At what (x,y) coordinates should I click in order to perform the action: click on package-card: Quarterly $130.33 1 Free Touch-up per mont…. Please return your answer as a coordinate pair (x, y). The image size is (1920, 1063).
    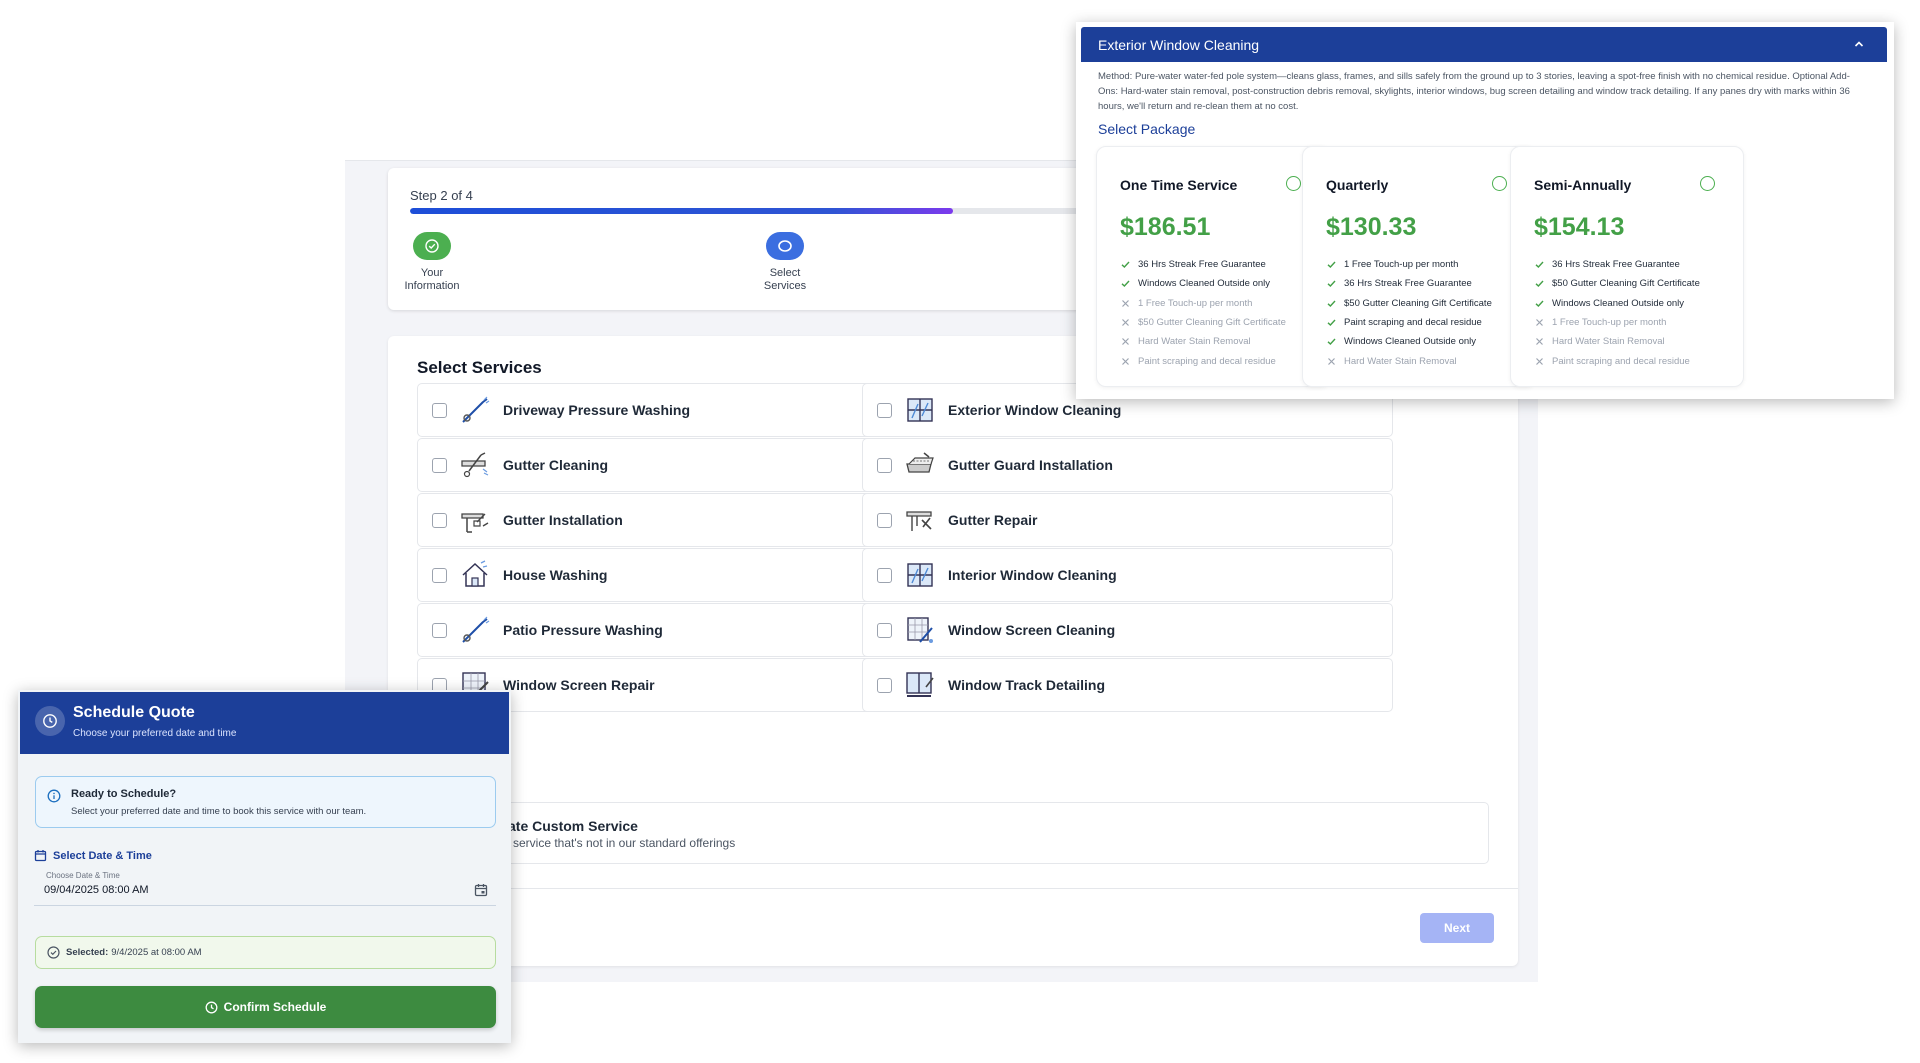
    Looking at the image, I should click on (1419, 266).